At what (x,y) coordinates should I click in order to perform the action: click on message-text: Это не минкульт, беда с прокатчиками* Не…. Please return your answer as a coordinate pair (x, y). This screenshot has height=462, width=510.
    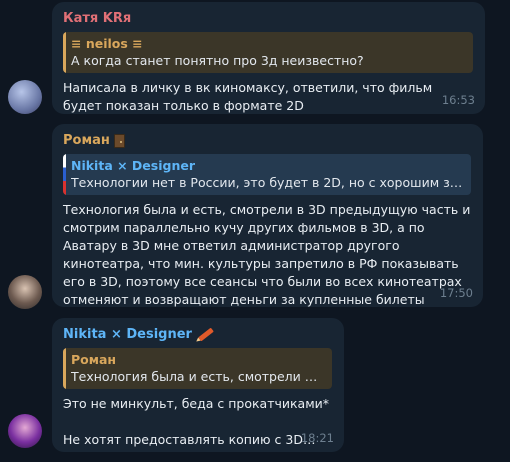
    Looking at the image, I should click on (196, 421).